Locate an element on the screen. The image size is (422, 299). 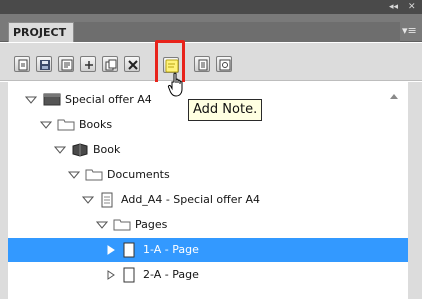
tree-row-documents: Documents is located at coordinates (208, 175).